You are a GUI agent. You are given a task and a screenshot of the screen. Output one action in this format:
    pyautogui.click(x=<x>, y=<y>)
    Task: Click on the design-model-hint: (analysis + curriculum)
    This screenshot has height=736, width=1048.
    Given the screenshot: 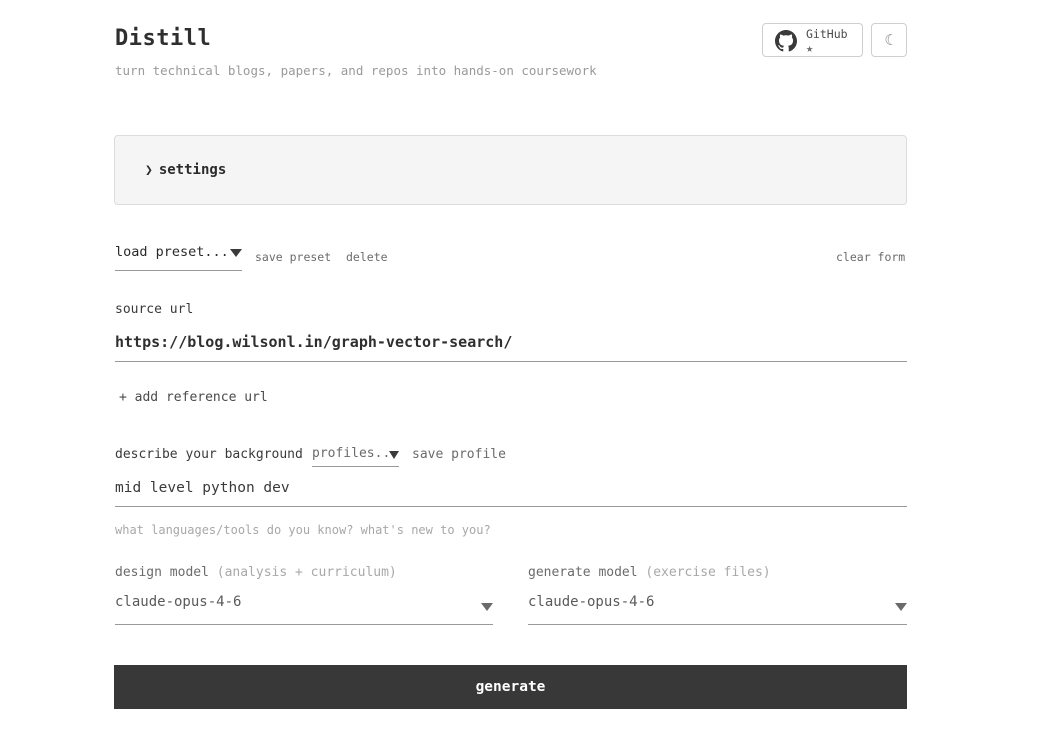 What is the action you would take?
    pyautogui.click(x=306, y=572)
    